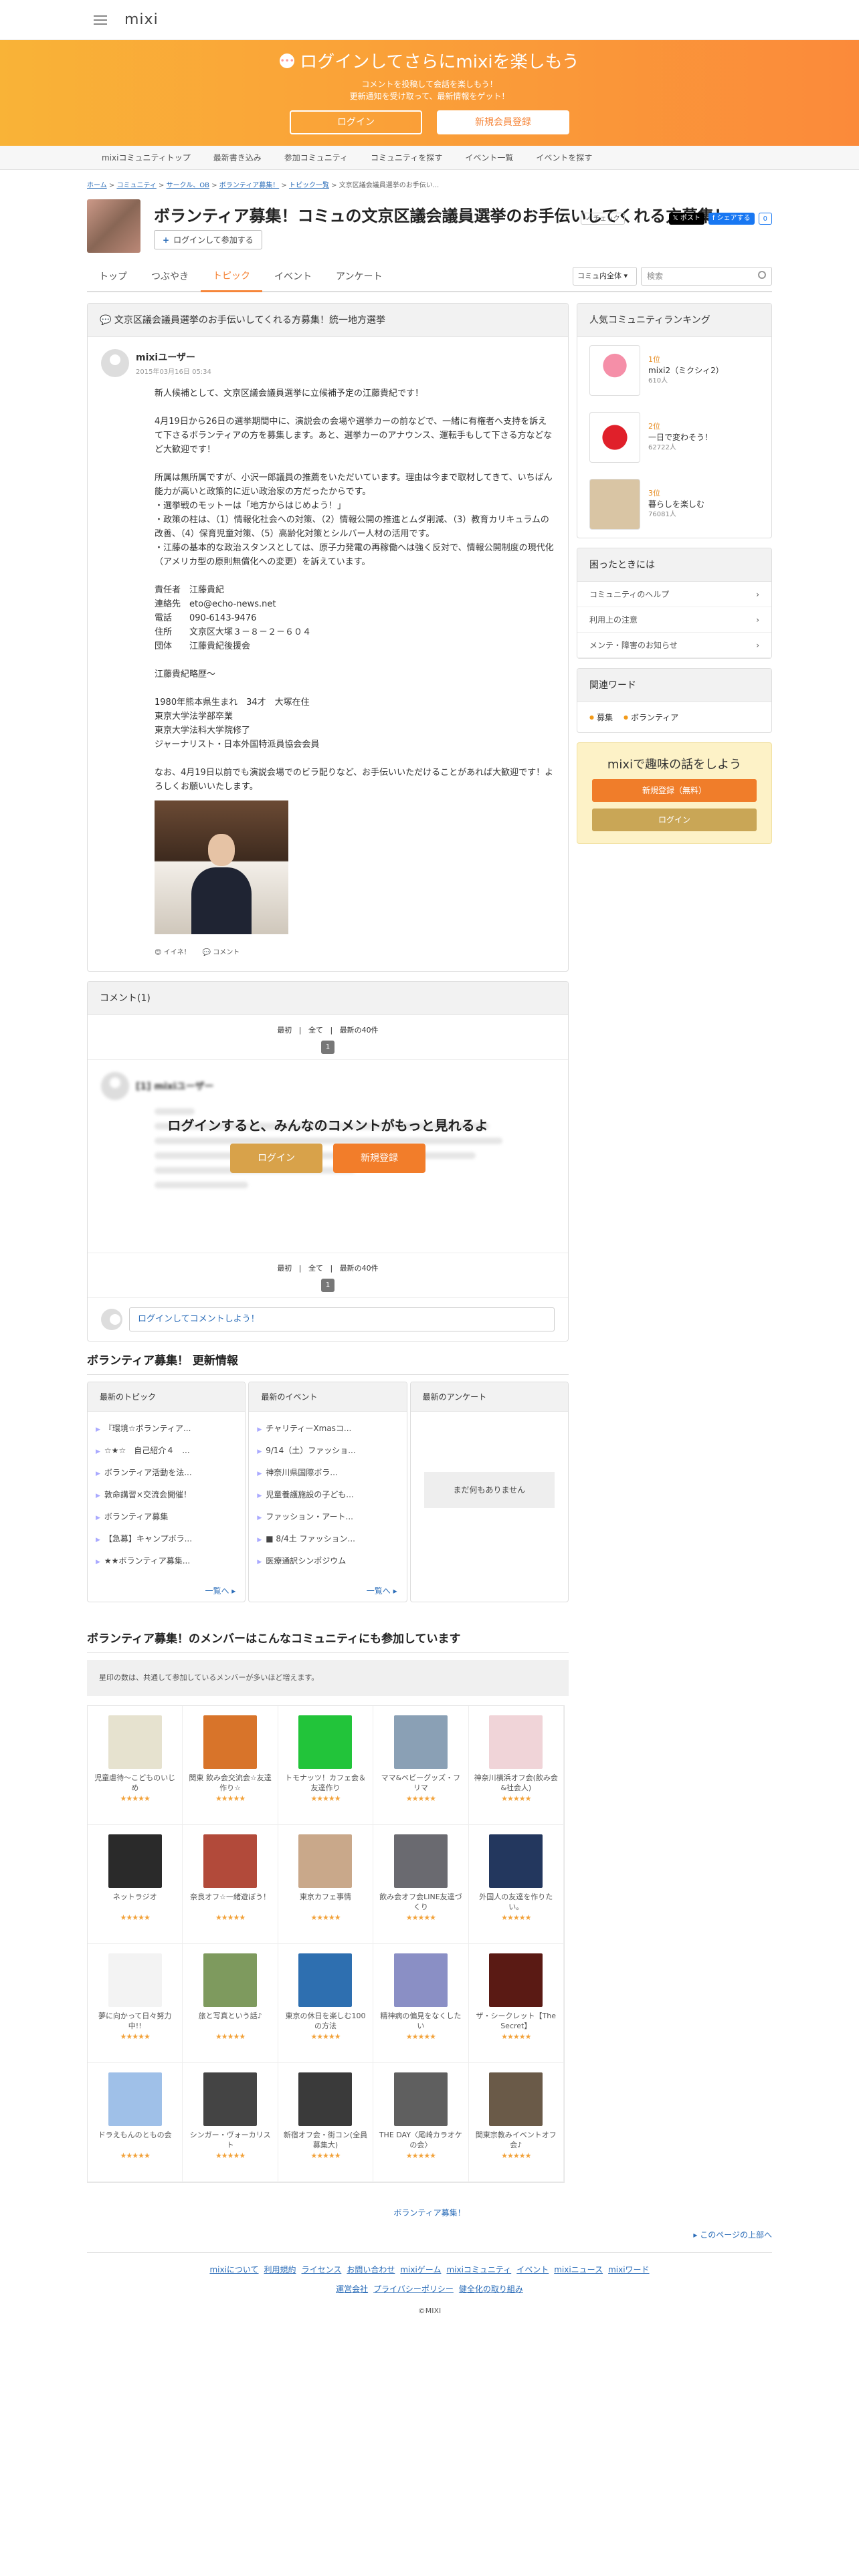 The height and width of the screenshot is (2576, 859). What do you see at coordinates (231, 1766) in the screenshot?
I see `related-community-item: 関東 飲み会交流会☆友達作り☆ ★★★★★` at bounding box center [231, 1766].